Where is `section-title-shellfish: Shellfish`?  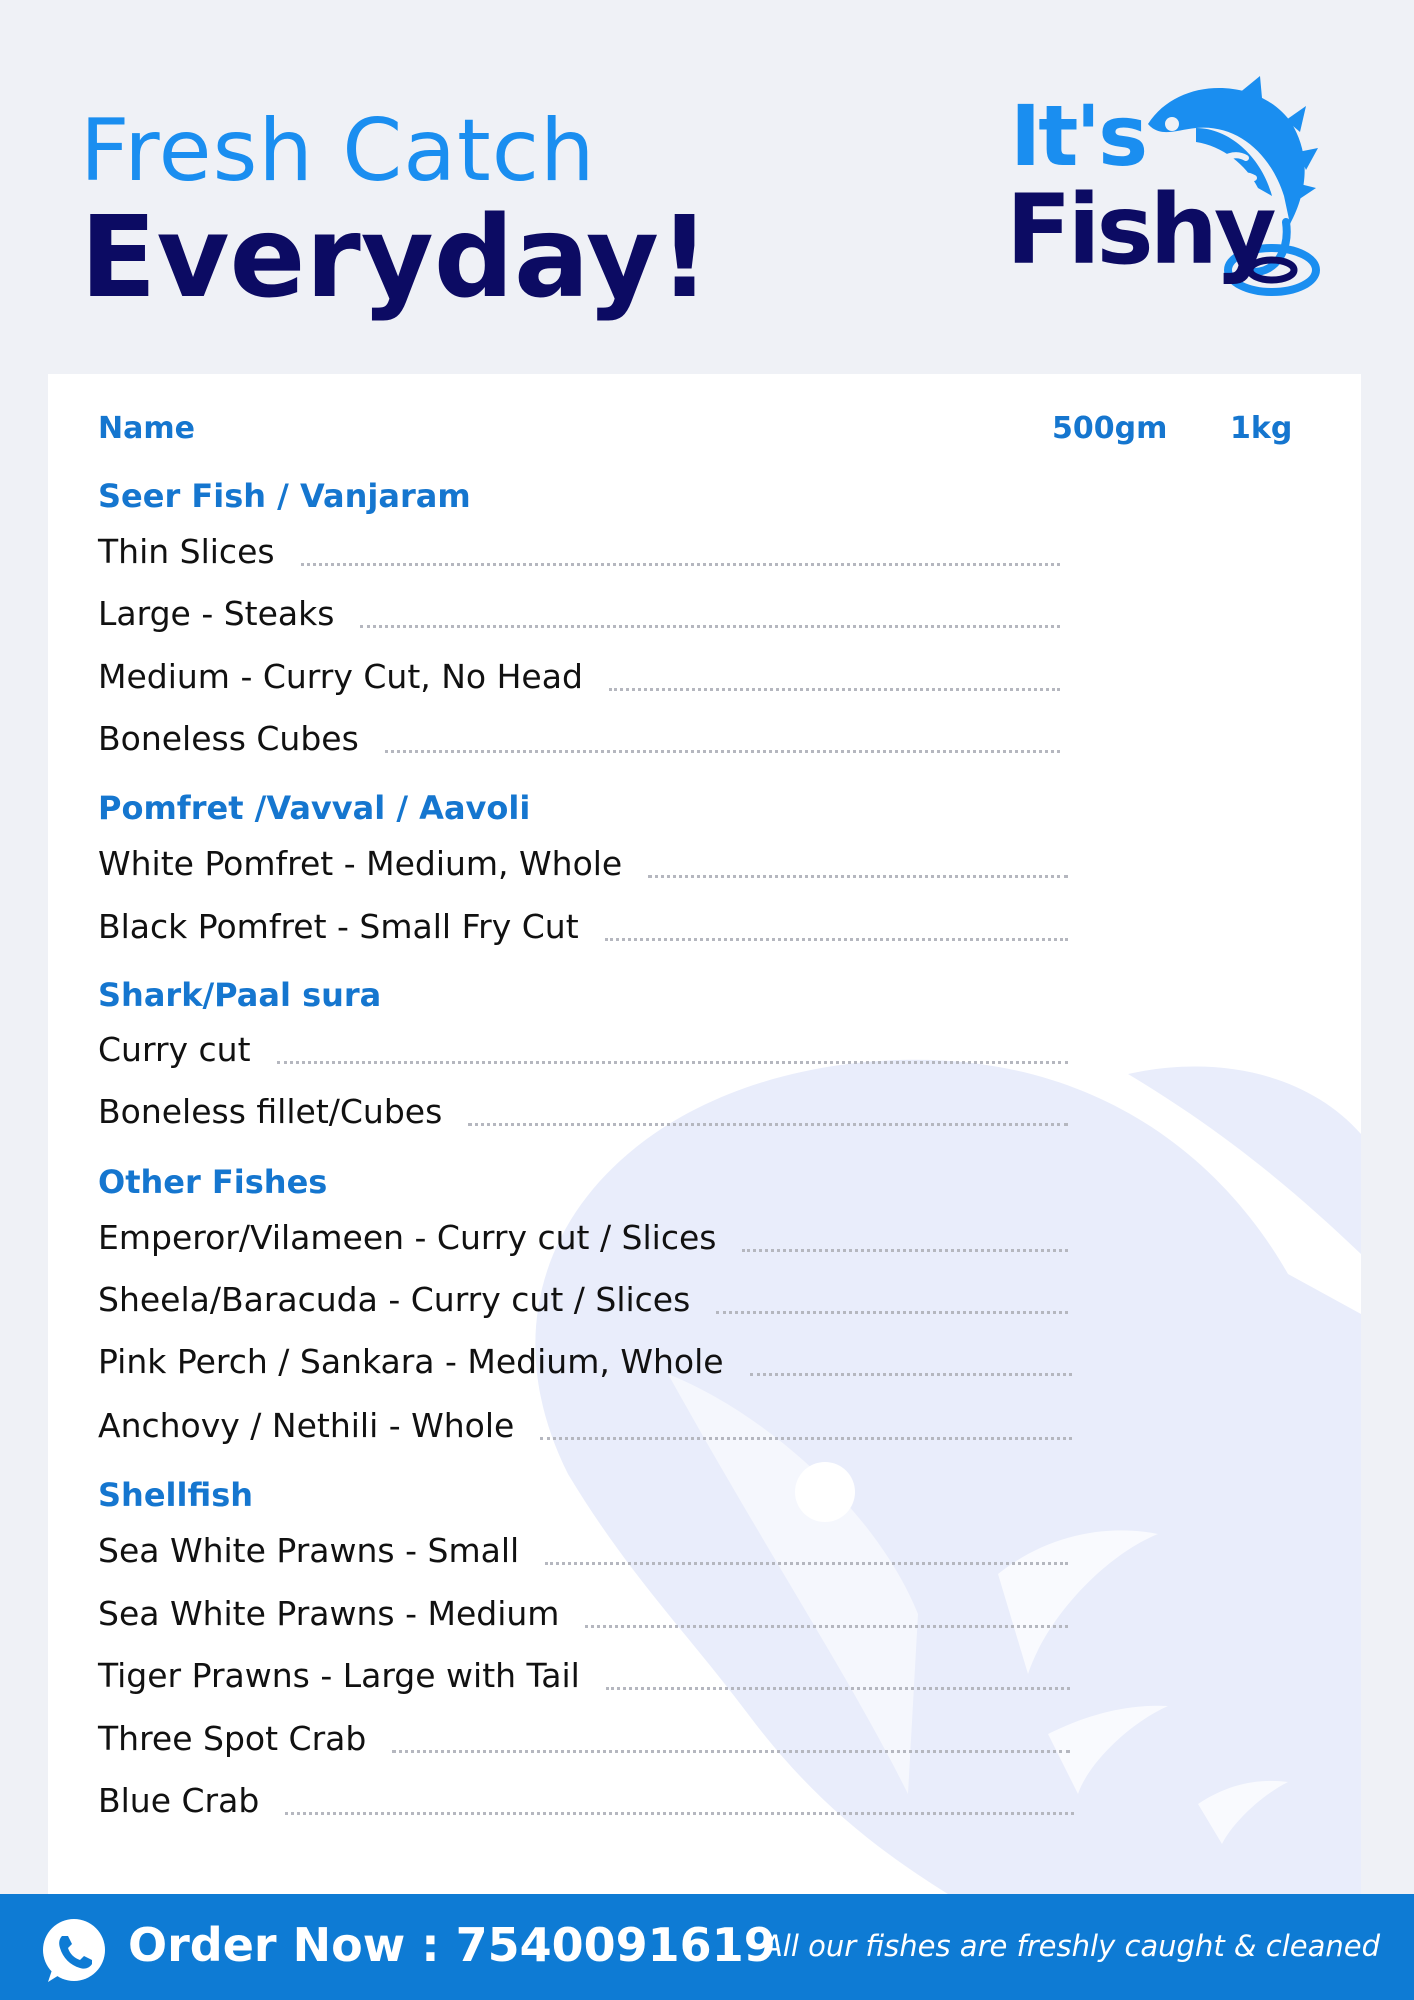
section-title-shellfish: Shellfish is located at coordinates (176, 1495).